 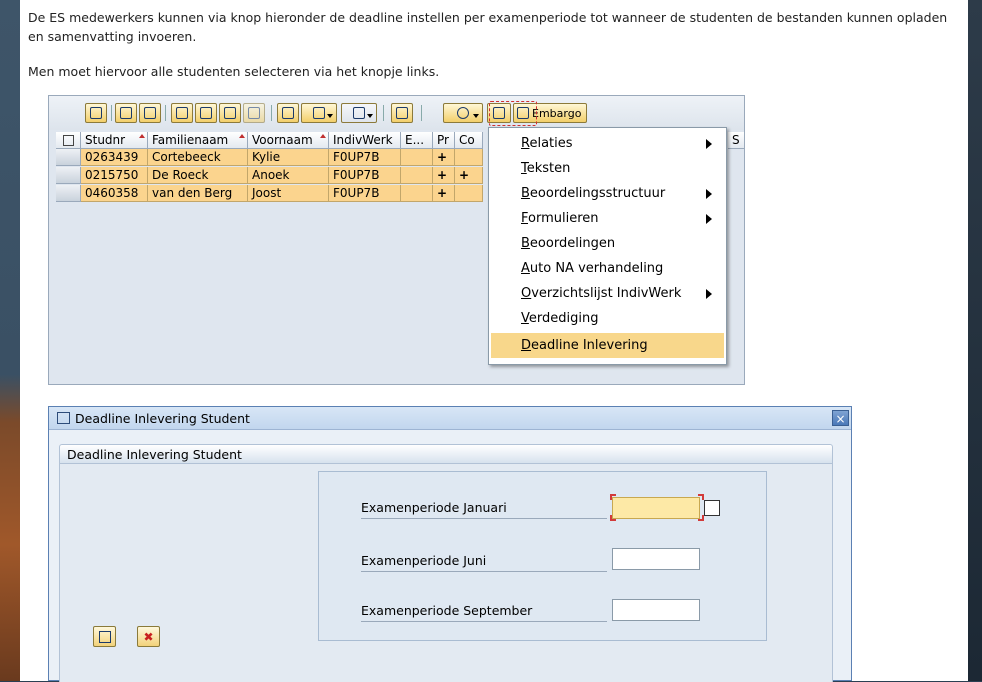 What do you see at coordinates (114, 140) in the screenshot?
I see `col-header-studnr: Studnr` at bounding box center [114, 140].